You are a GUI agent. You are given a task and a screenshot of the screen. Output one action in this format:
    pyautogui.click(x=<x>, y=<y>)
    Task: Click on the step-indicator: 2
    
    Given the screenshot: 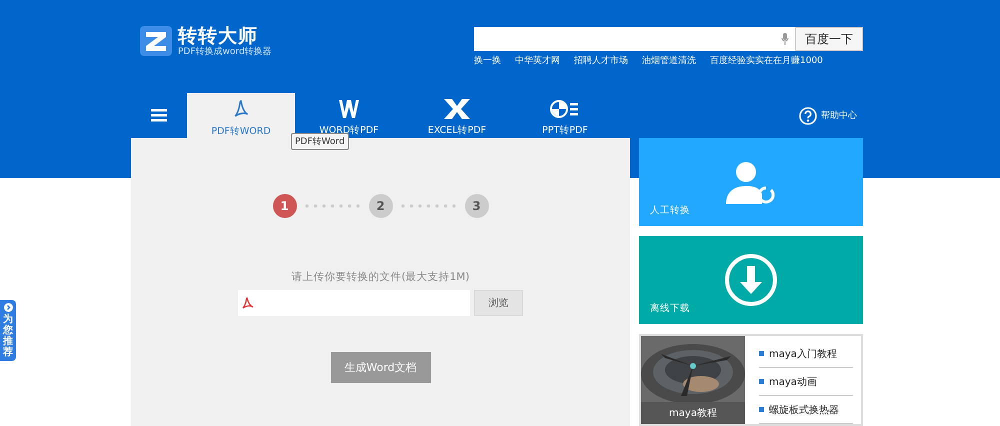 What is the action you would take?
    pyautogui.click(x=380, y=206)
    